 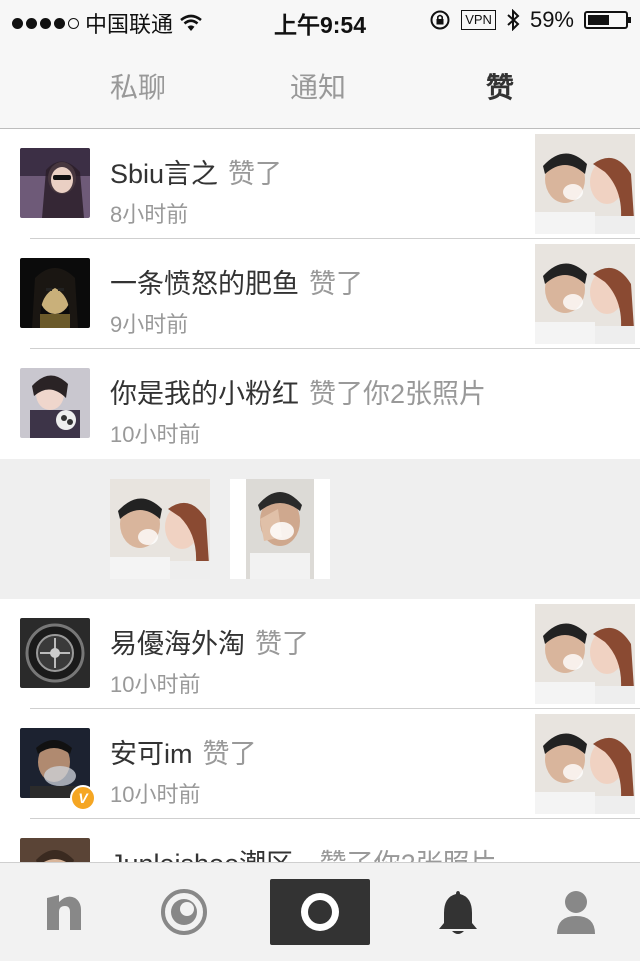 I want to click on tab-private-chat: 私聊, so click(x=138, y=86).